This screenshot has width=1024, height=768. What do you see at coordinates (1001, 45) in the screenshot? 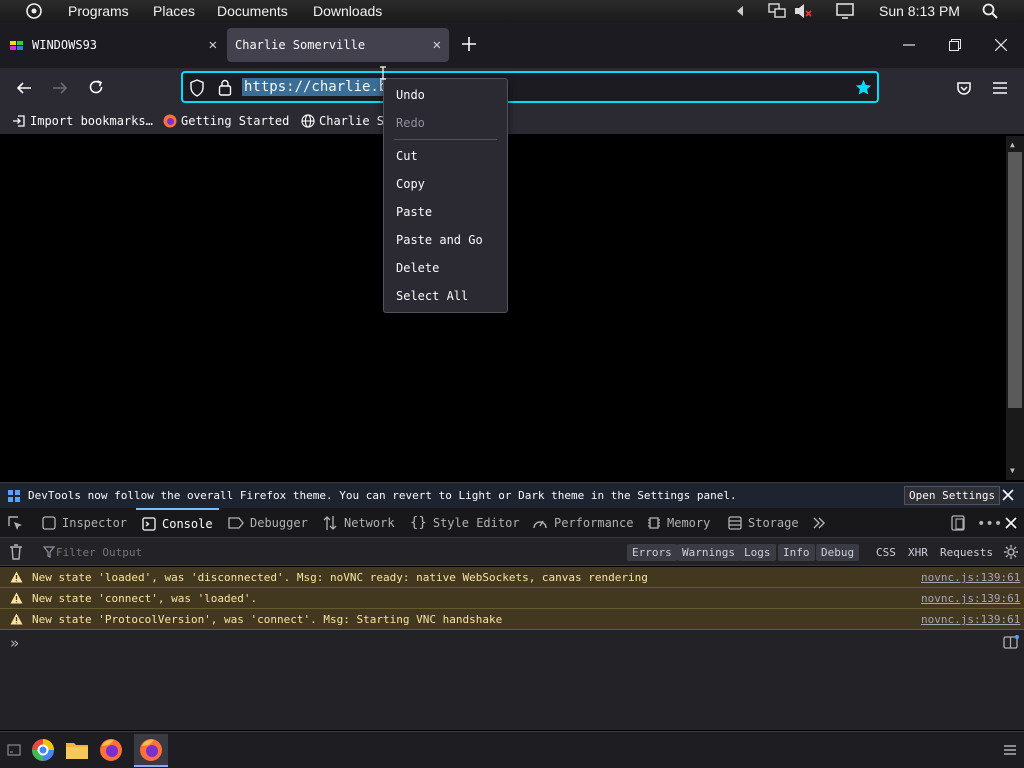
I see `close-window-icon` at bounding box center [1001, 45].